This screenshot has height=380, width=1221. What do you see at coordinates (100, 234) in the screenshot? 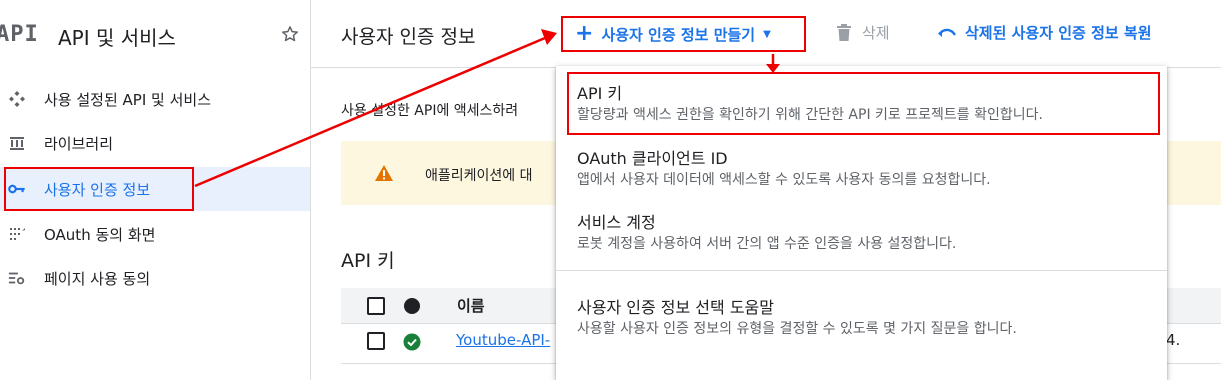
I see `sidebar-item-label: OAuth 동의 화면` at bounding box center [100, 234].